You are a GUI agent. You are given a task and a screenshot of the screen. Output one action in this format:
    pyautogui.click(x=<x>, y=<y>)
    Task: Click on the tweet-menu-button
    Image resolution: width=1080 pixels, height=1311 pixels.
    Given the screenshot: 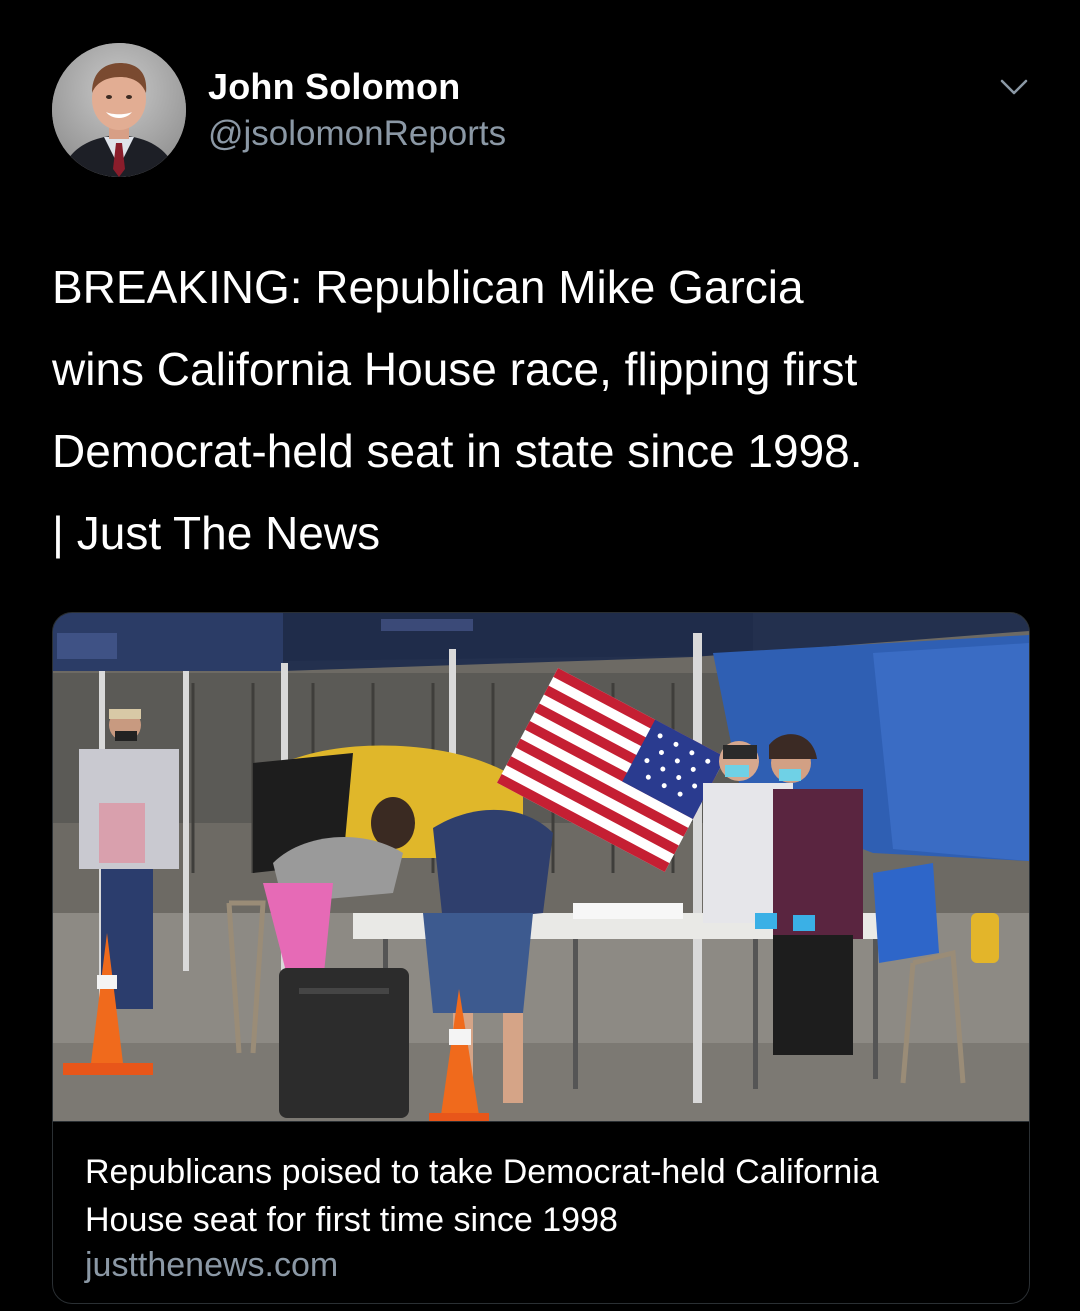 What is the action you would take?
    pyautogui.click(x=1014, y=87)
    